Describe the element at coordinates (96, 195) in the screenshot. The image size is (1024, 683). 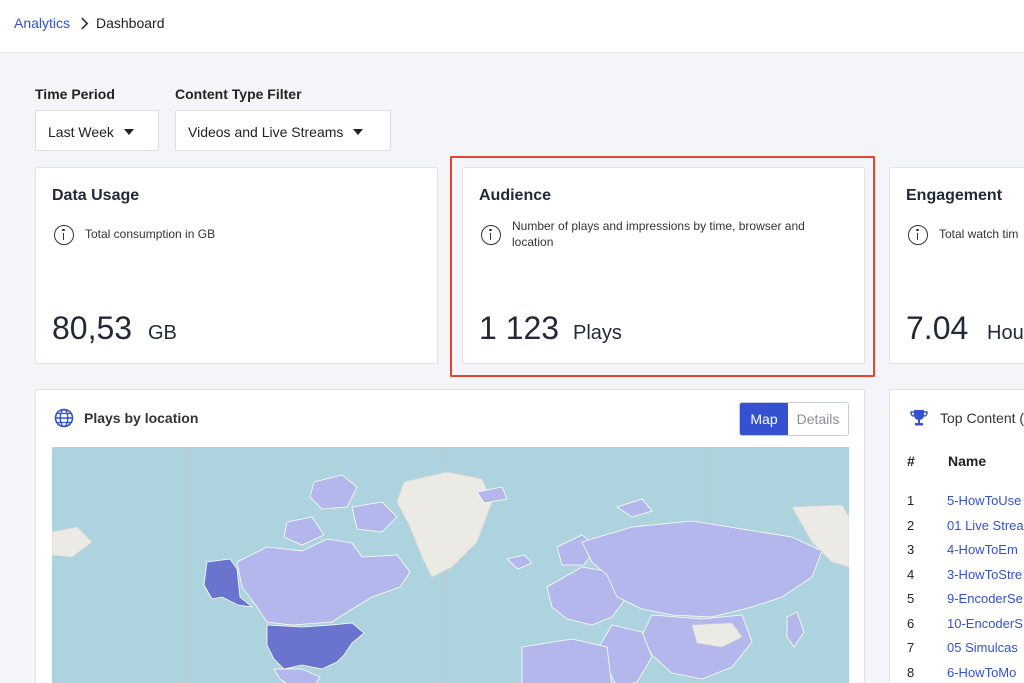
I see `card-title: Data Usage` at that location.